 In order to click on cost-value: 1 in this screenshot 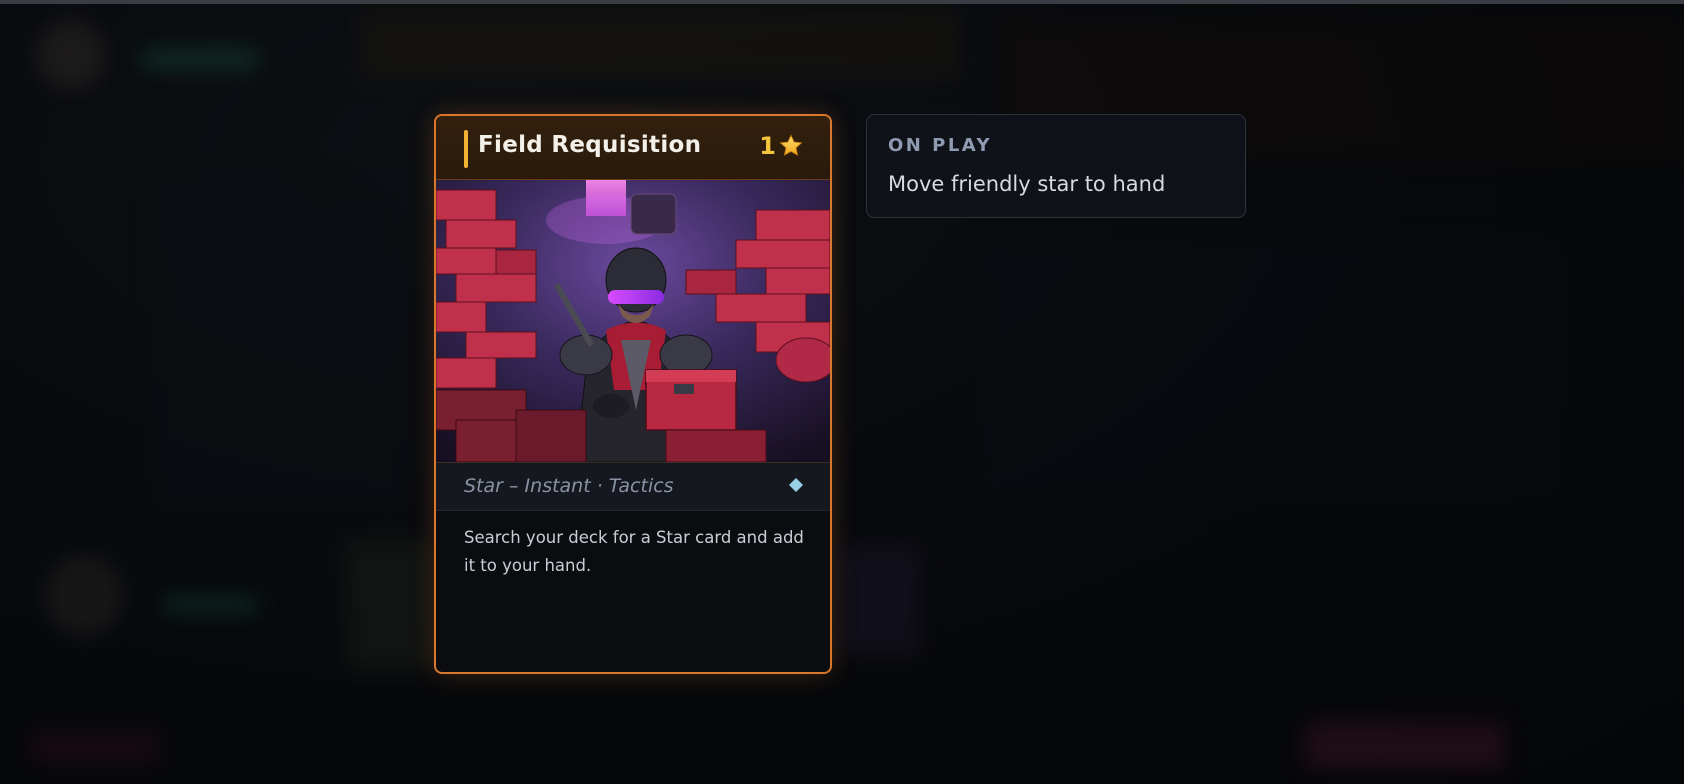, I will do `click(767, 146)`.